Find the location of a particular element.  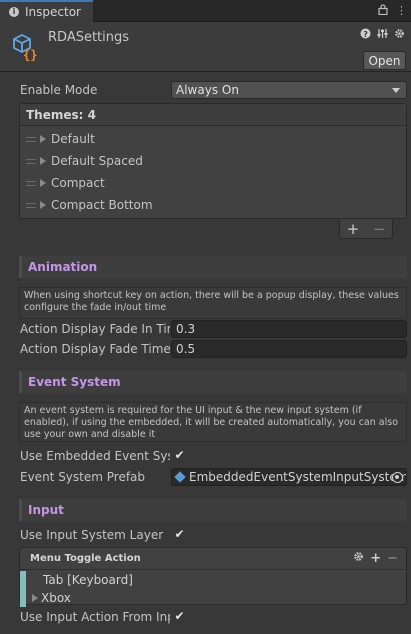

object-title: RDASettings is located at coordinates (89, 37).